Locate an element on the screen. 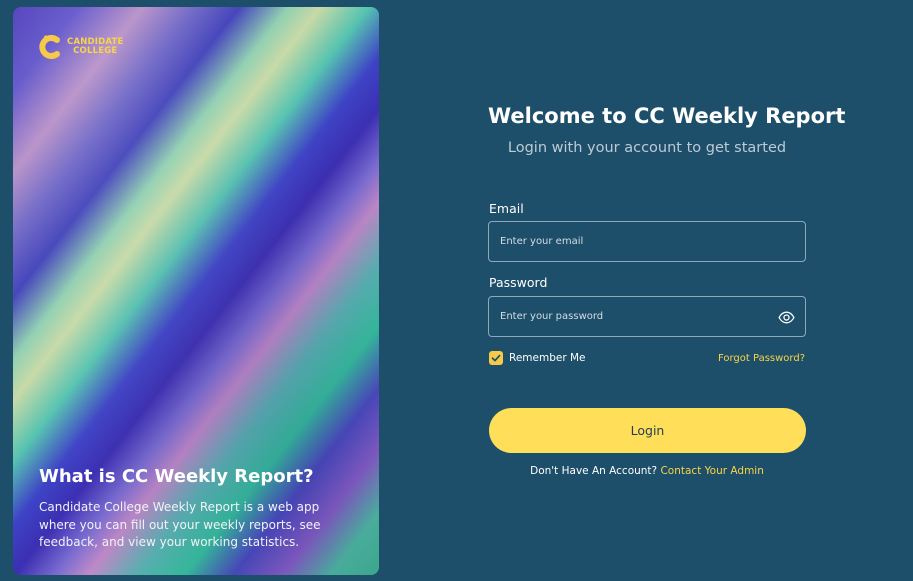 Image resolution: width=913 pixels, height=581 pixels. brand-name-line2: COLLEGE is located at coordinates (95, 51).